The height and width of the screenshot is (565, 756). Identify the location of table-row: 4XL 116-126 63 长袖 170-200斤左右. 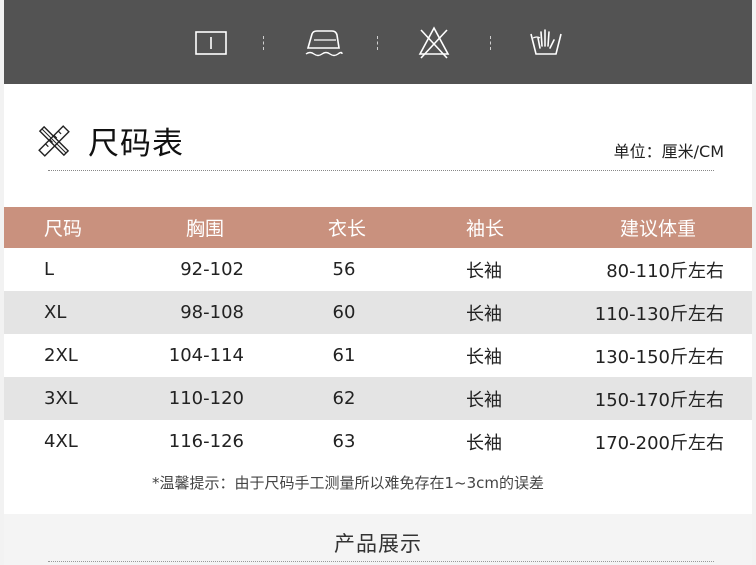
(378, 441).